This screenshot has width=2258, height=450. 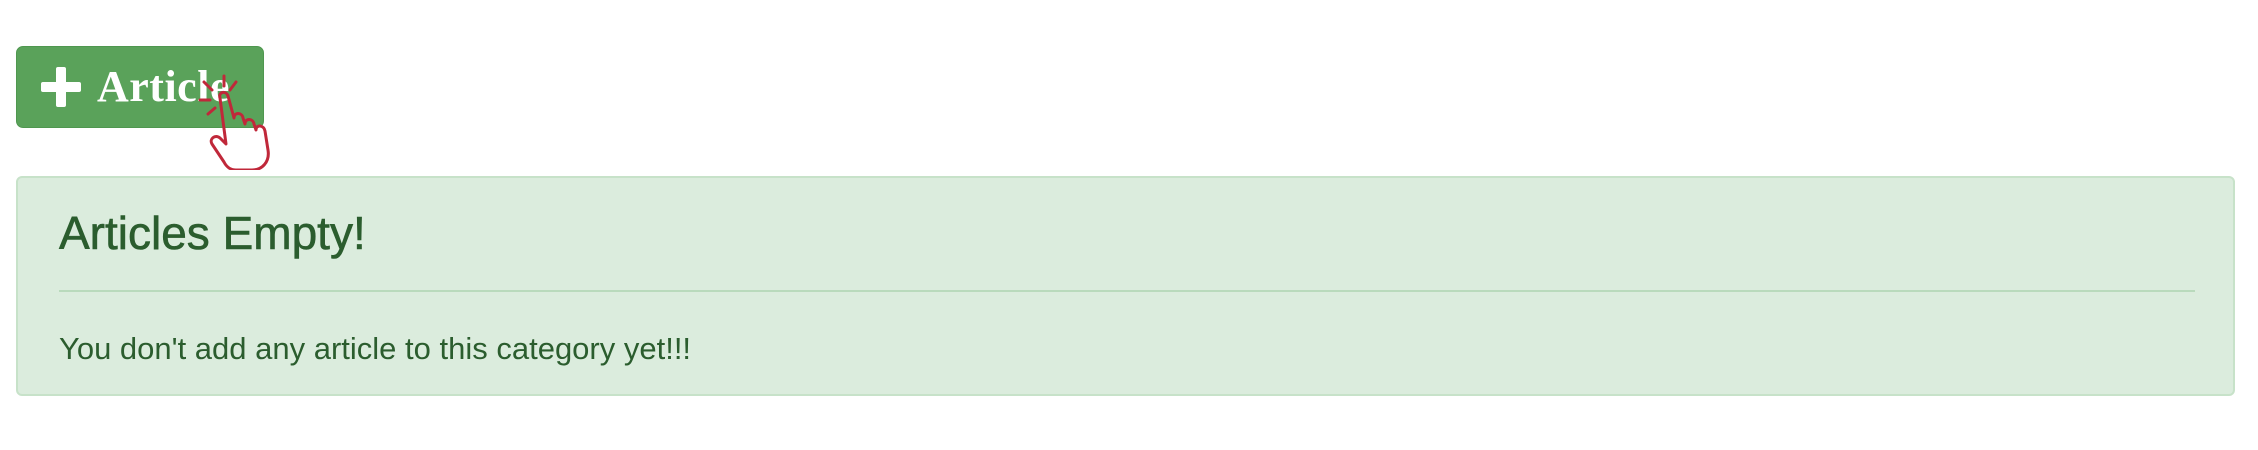 I want to click on add-article-button: Article, so click(x=140, y=87).